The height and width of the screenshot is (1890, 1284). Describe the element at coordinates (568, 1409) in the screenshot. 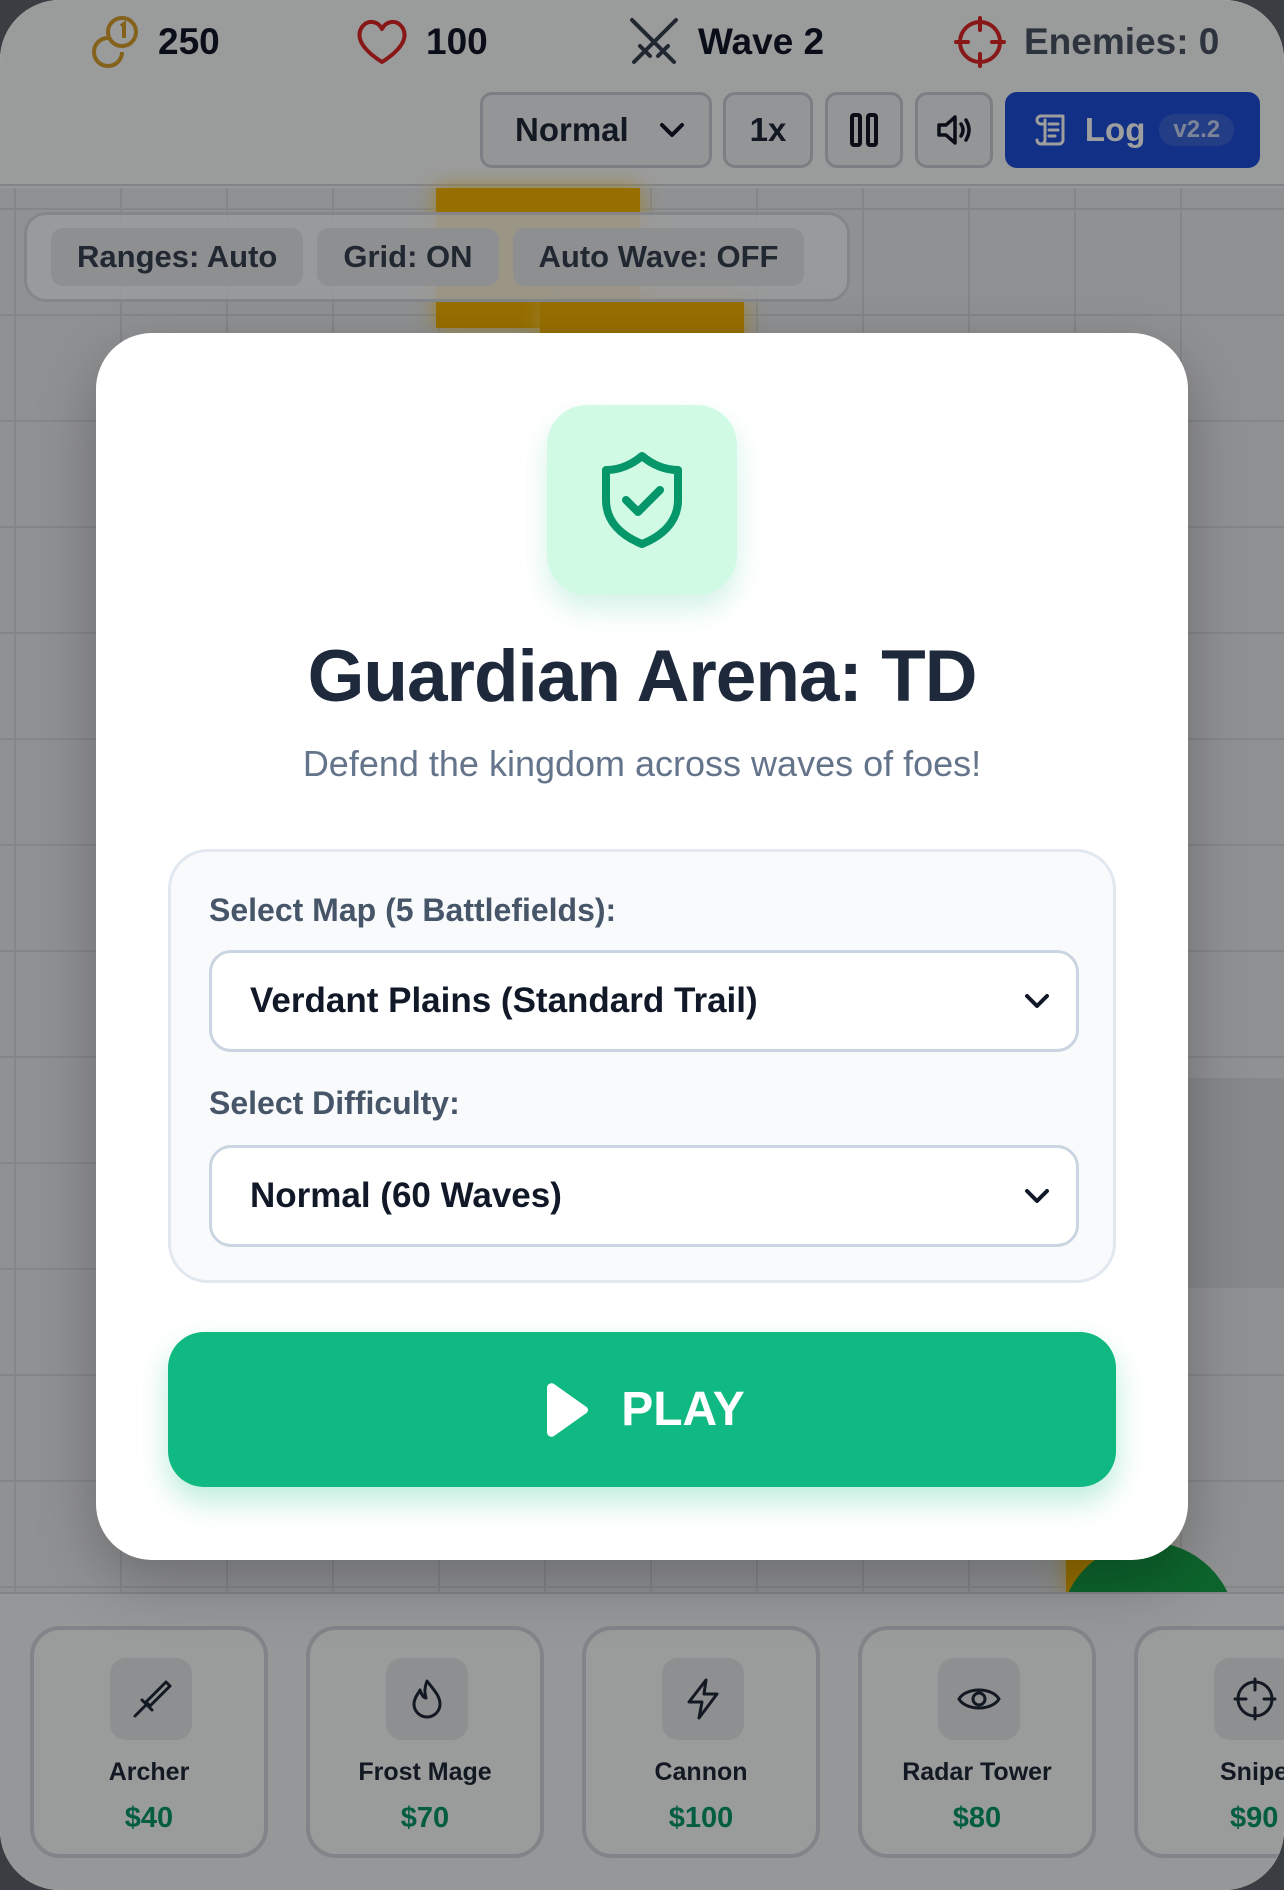

I see `play-icon` at that location.